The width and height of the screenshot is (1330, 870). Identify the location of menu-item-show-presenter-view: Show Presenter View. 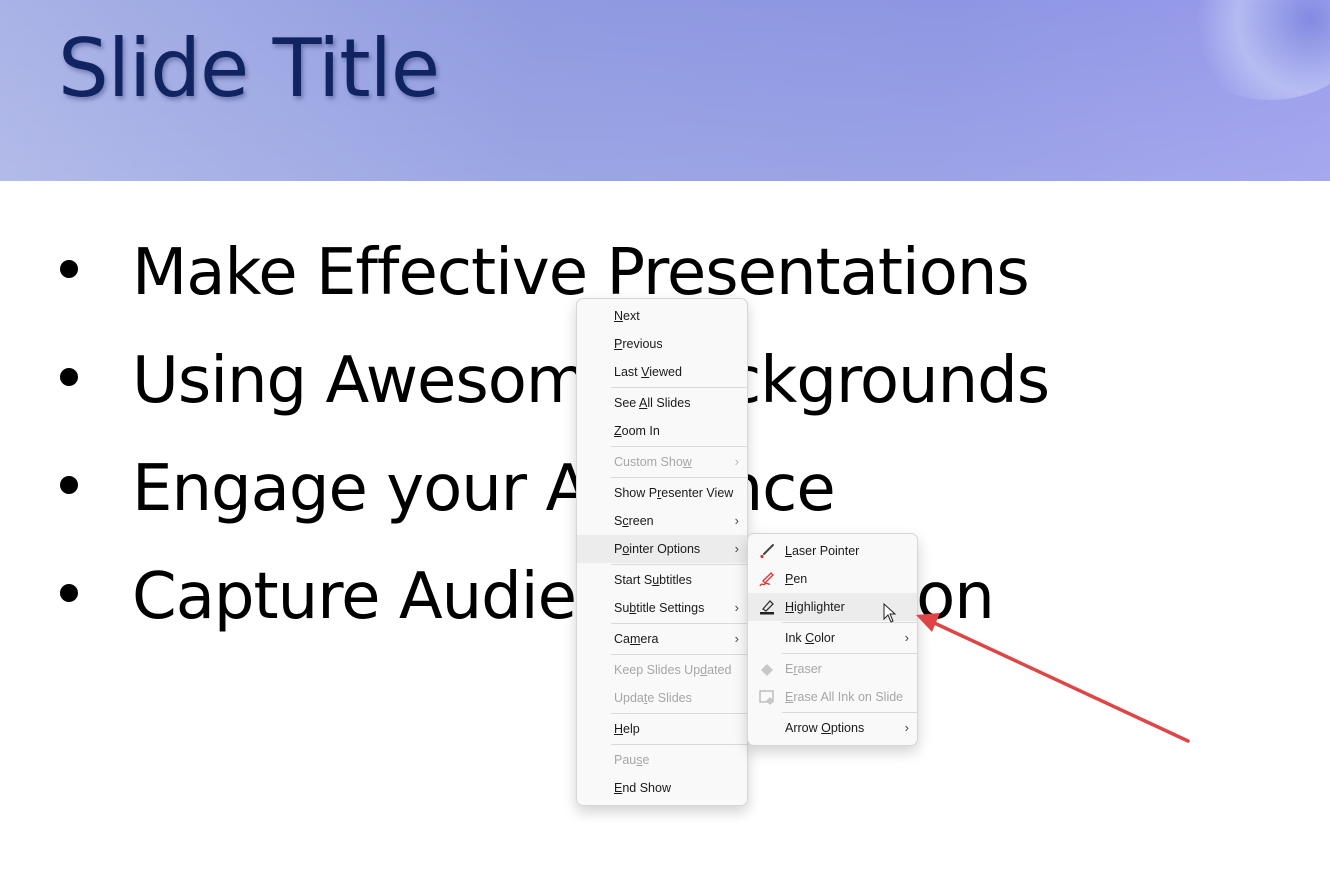
(662, 493).